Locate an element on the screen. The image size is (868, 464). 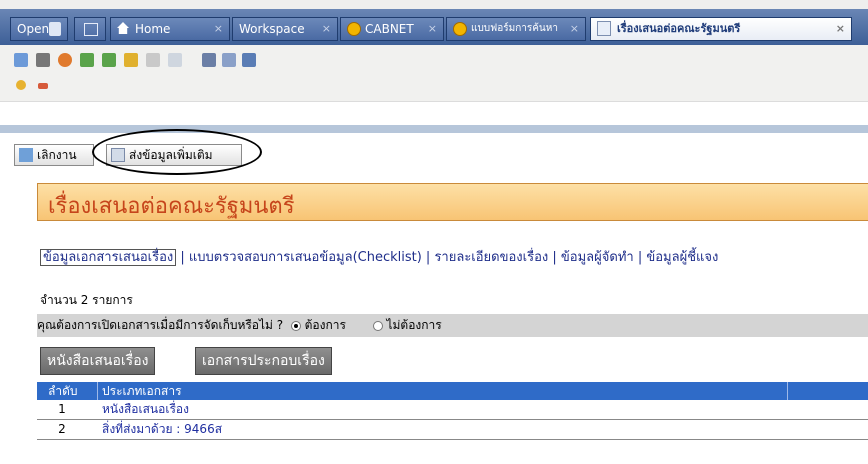
document-link: หนังสือเสนอเรื่อง is located at coordinates (145, 409).